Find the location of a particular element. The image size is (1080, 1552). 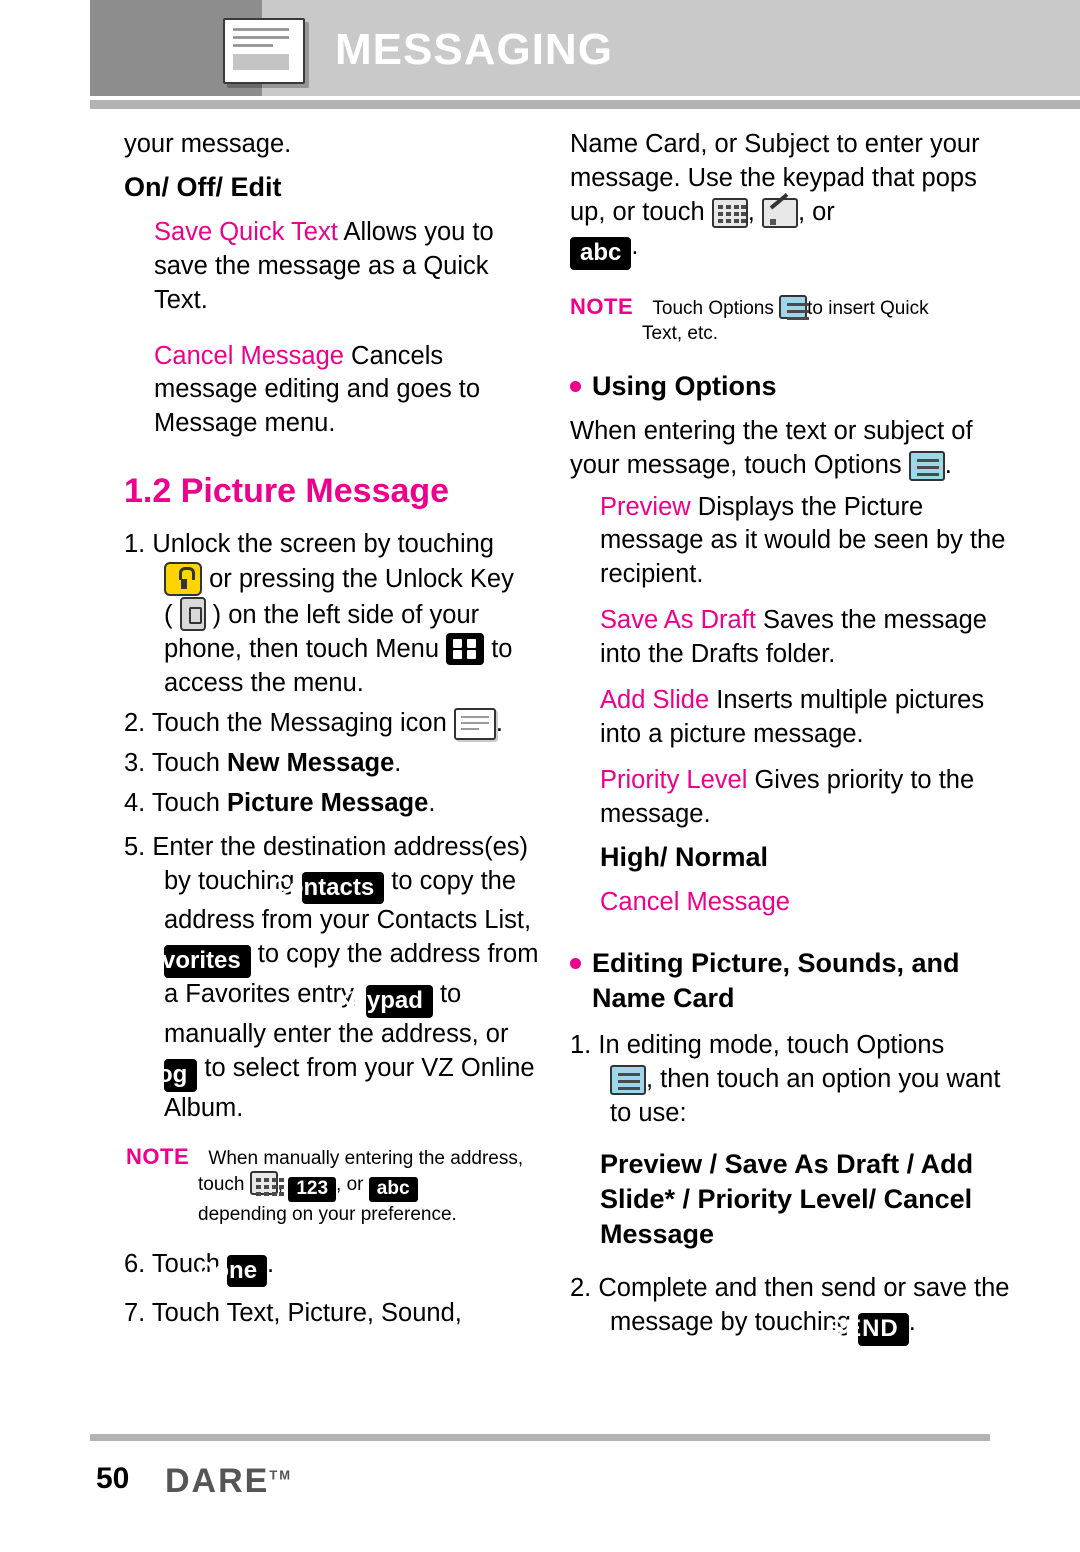

page-number: 50 is located at coordinates (113, 1478).